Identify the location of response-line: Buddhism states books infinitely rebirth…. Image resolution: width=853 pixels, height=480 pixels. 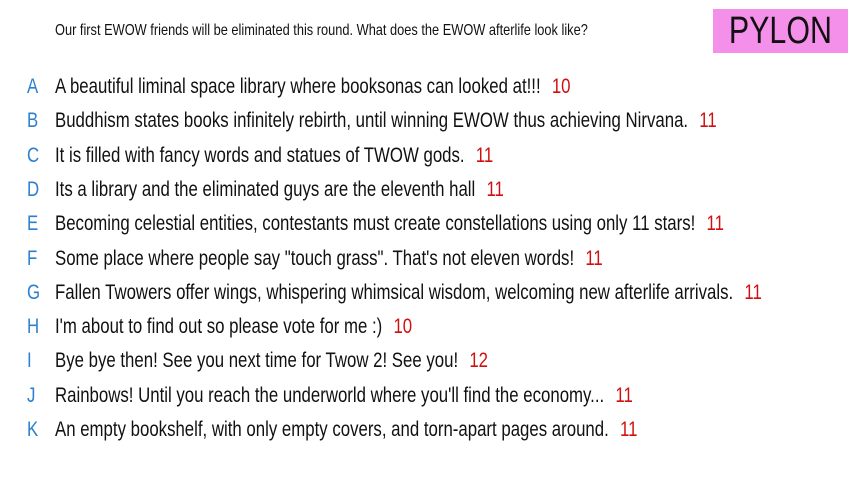
(386, 121).